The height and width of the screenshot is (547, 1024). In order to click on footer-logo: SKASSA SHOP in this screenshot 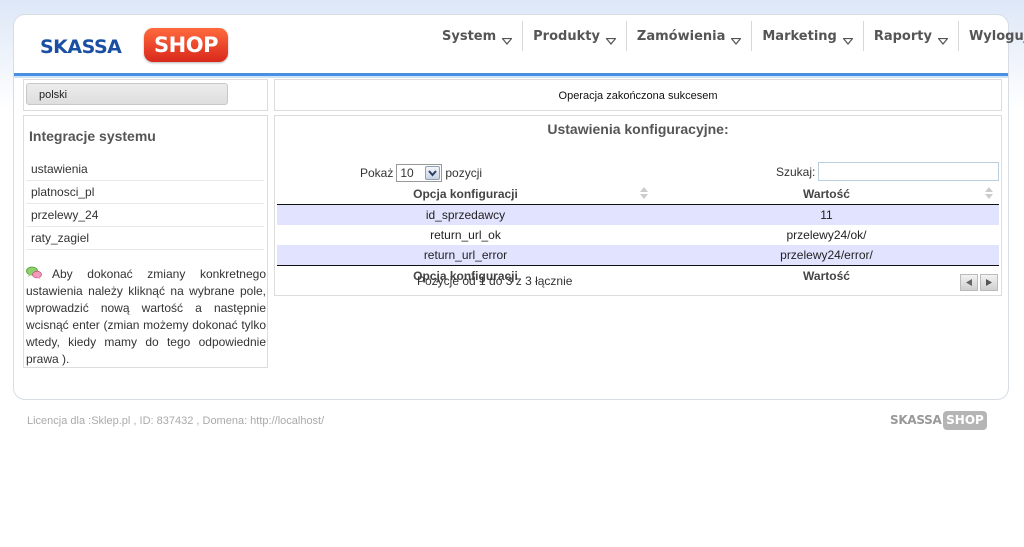, I will do `click(940, 421)`.